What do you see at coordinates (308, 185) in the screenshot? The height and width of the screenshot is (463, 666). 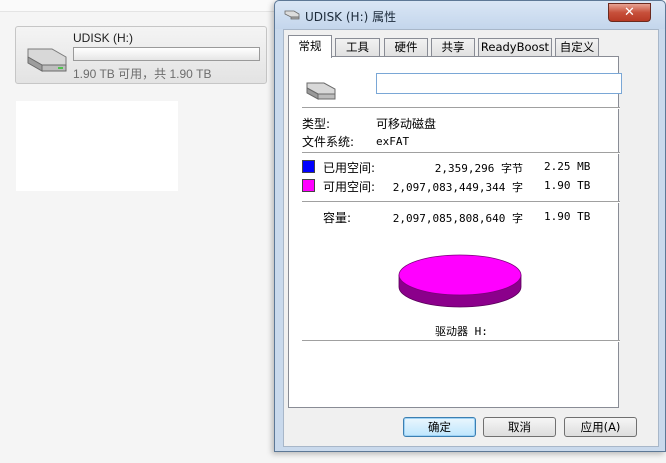 I see `free-space-swatch` at bounding box center [308, 185].